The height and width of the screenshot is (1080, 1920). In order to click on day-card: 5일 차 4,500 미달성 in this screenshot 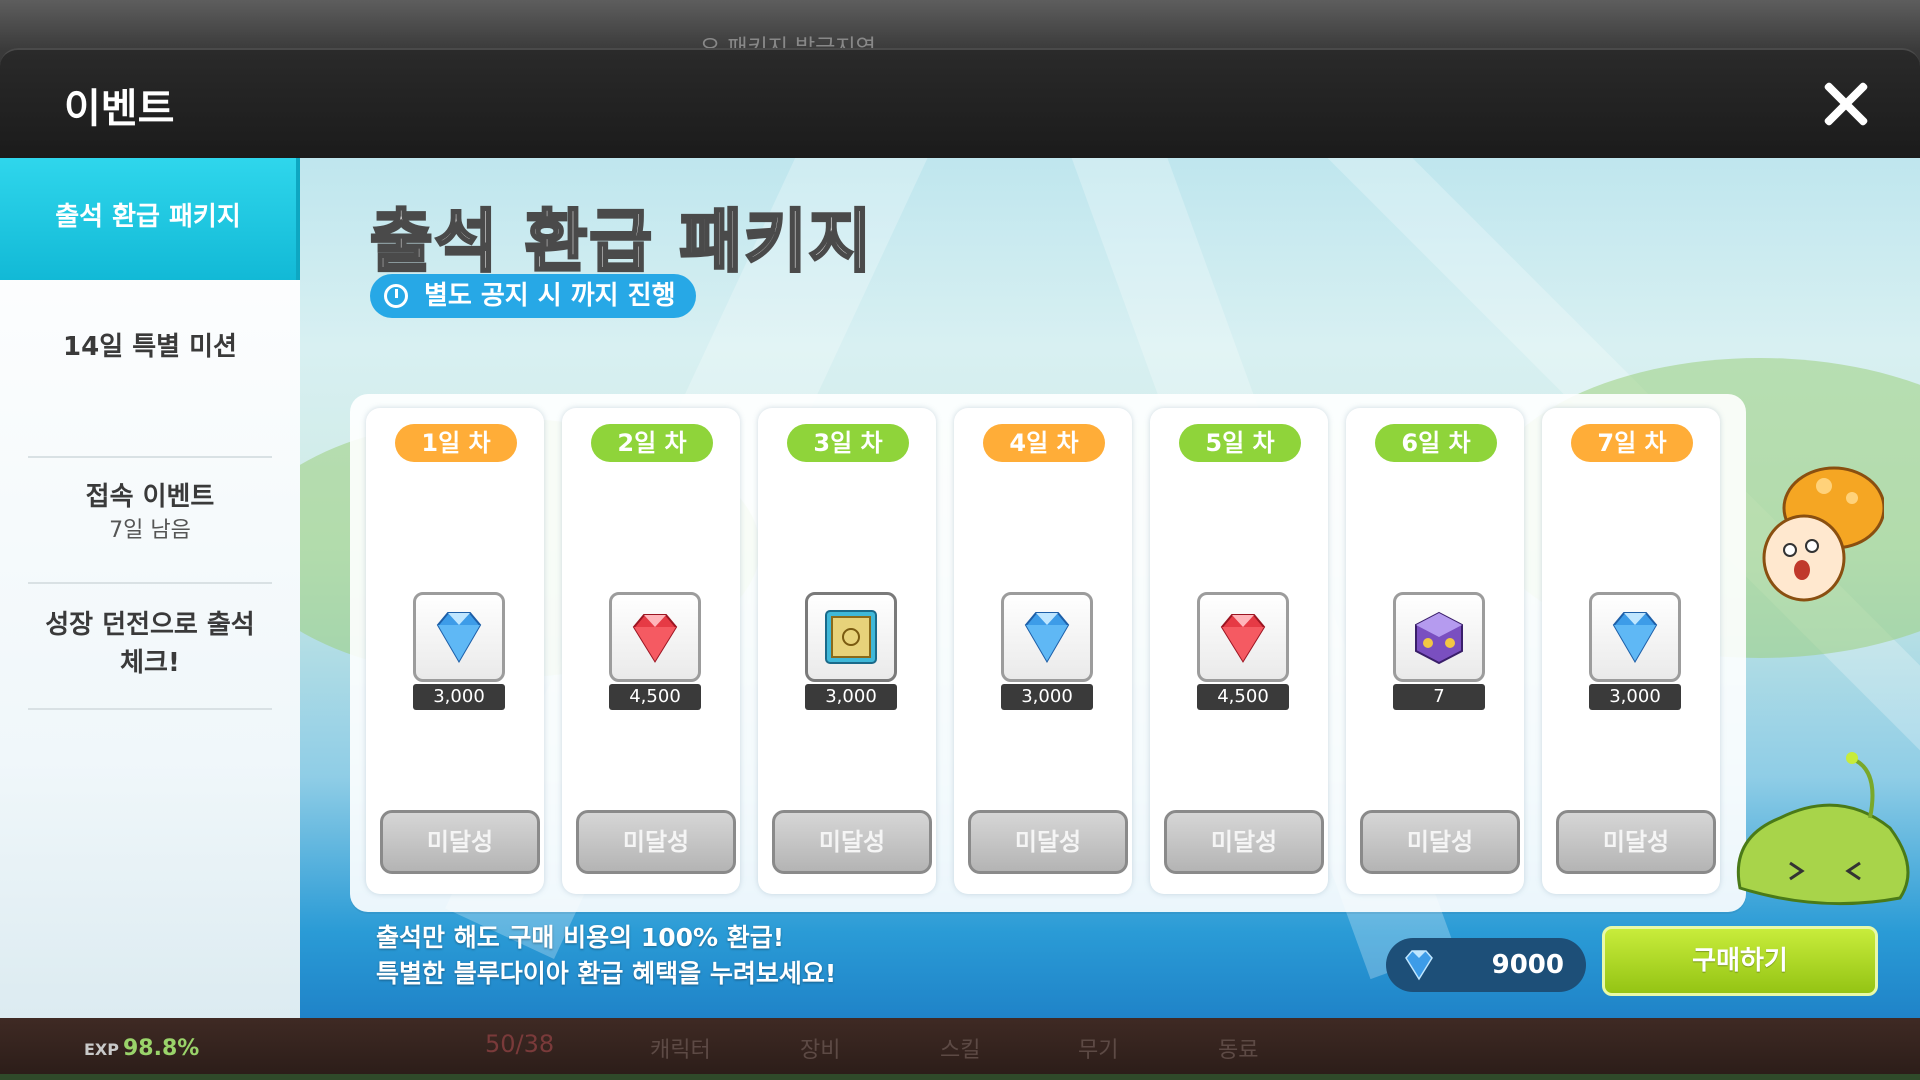, I will do `click(1239, 651)`.